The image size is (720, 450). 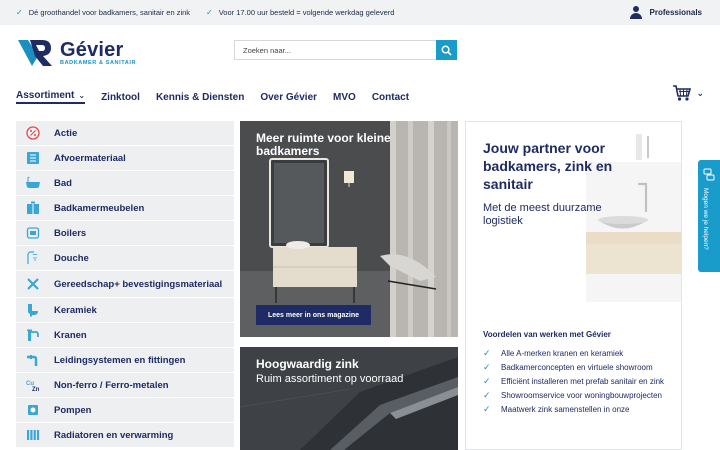 I want to click on logo-brand: Gévier, so click(x=92, y=50).